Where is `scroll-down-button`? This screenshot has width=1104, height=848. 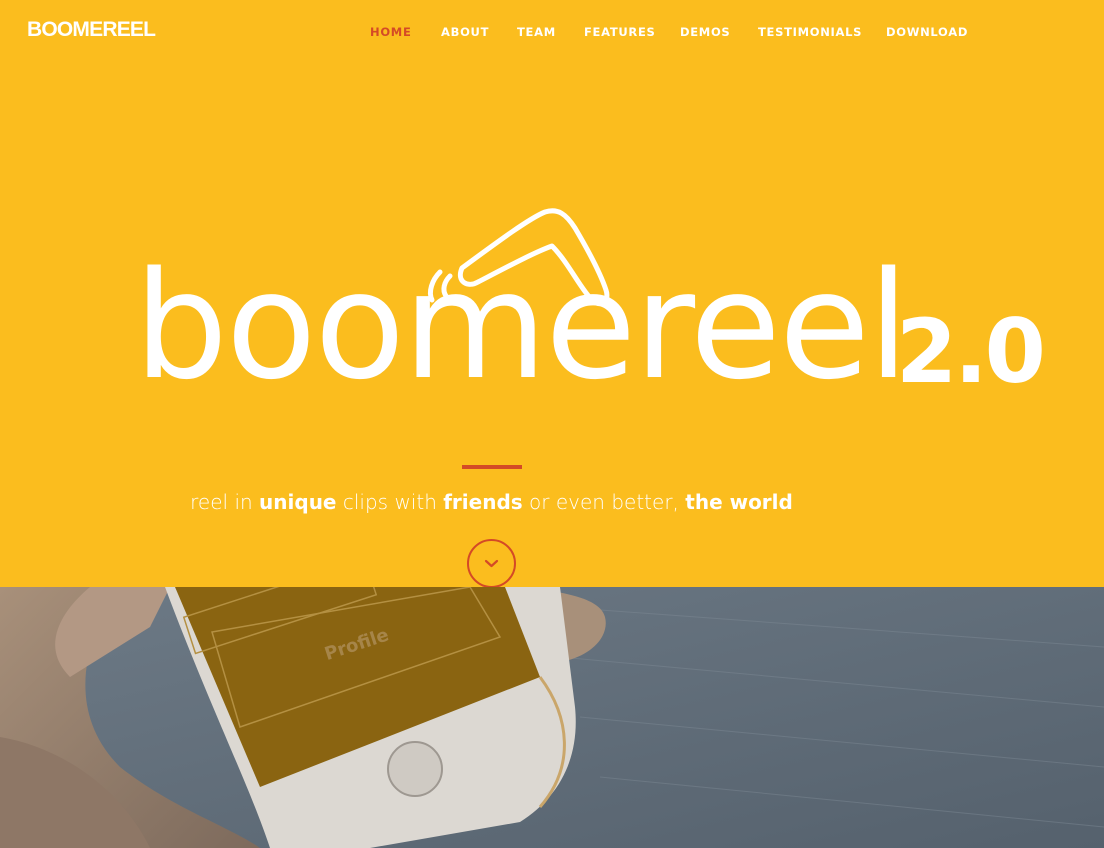
scroll-down-button is located at coordinates (491, 563).